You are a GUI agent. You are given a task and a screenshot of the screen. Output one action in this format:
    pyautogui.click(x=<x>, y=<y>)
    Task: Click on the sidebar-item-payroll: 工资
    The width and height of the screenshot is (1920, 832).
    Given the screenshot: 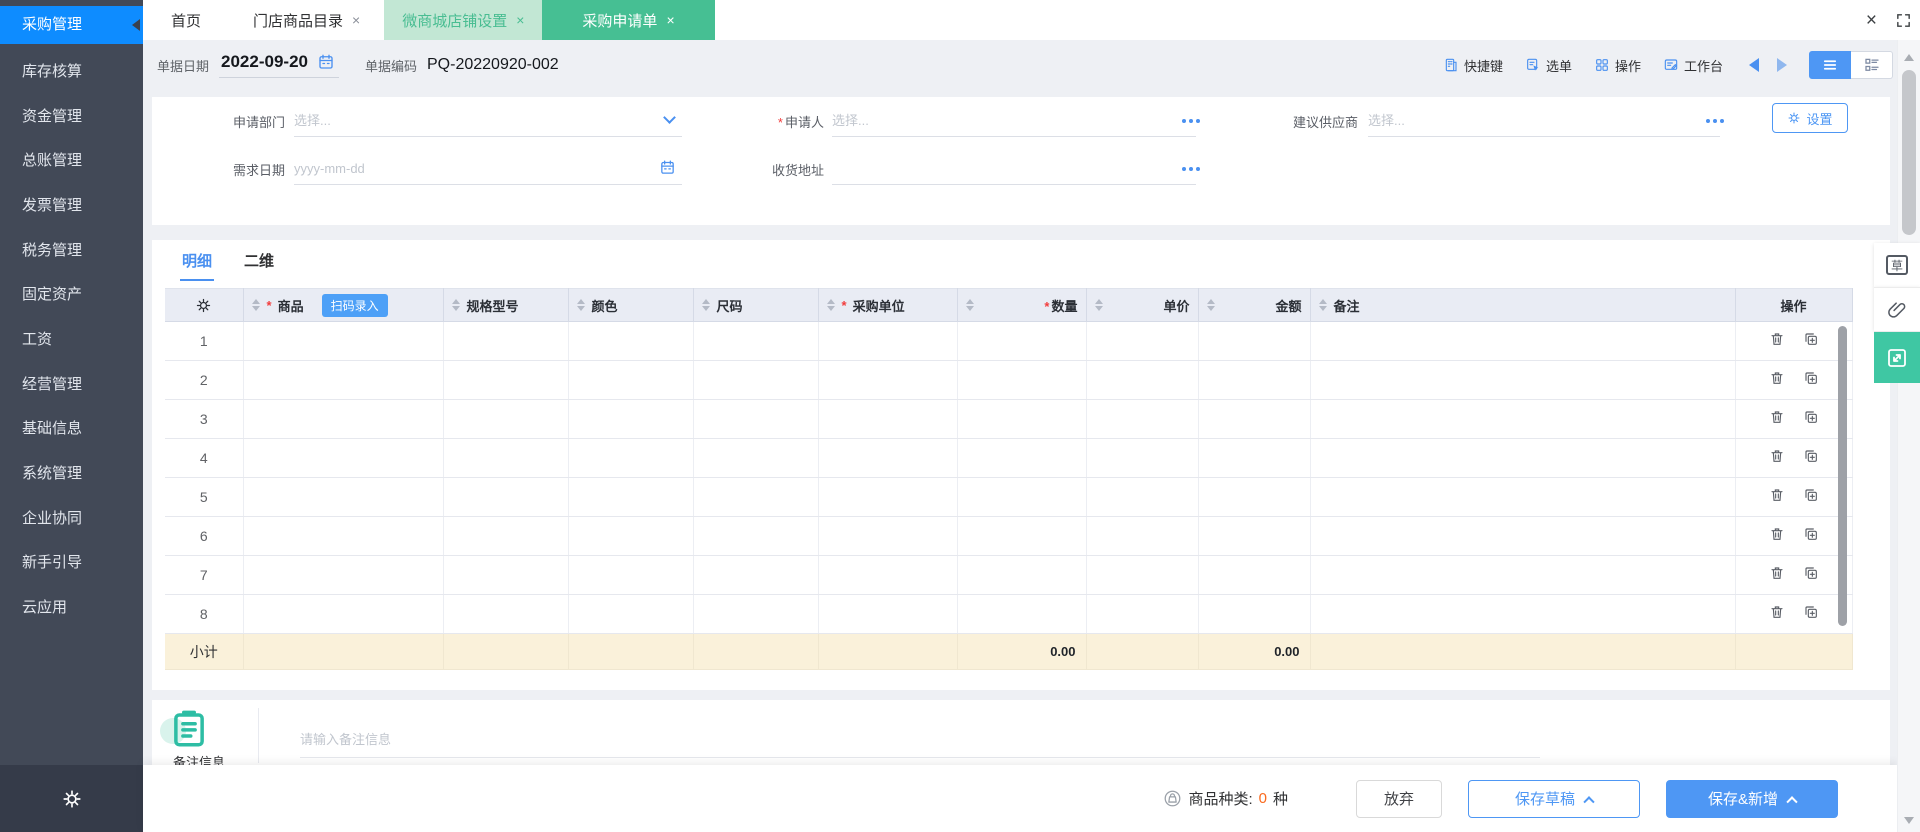 What is the action you would take?
    pyautogui.click(x=71, y=338)
    